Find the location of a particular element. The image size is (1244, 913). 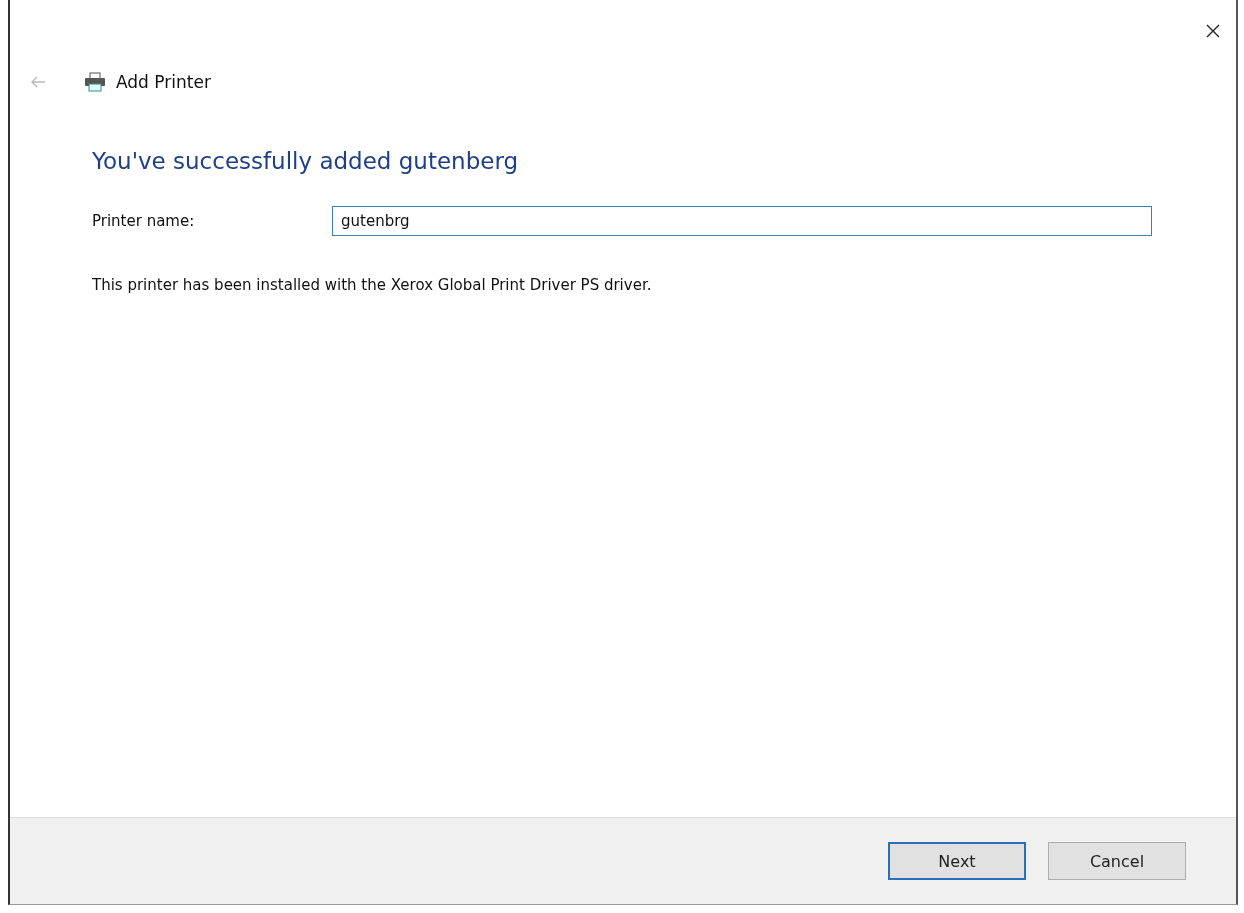

printer-name-field: gutenbrg is located at coordinates (742, 221).